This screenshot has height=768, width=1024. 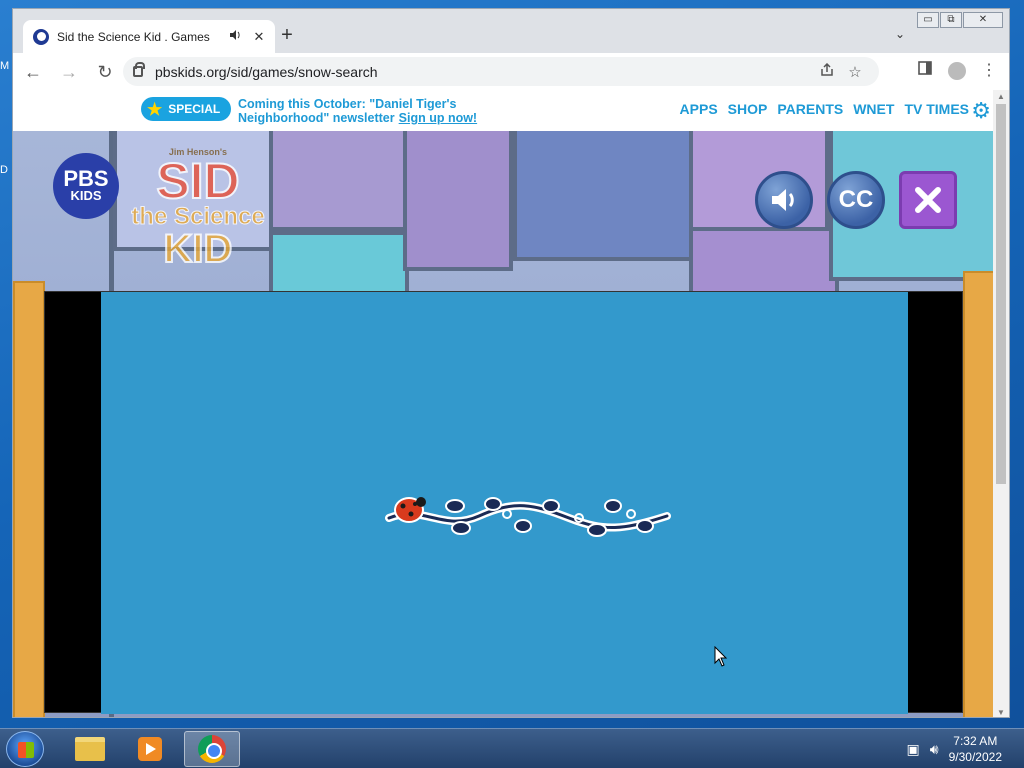 I want to click on address-bar: pbskids.org/sid/games/snow-search ☆, so click(x=501, y=71).